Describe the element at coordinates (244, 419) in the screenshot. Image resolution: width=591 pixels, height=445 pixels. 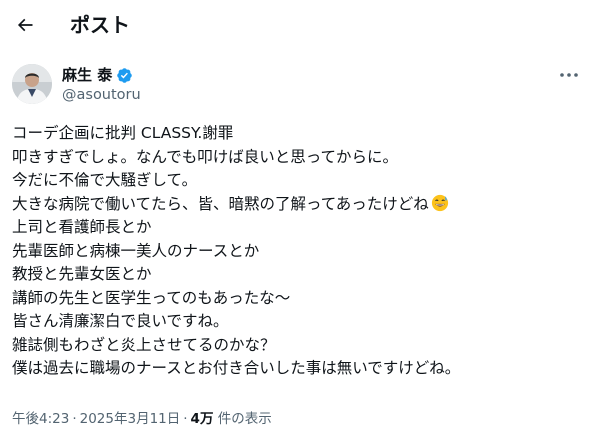
I see `views-label: 件の表示` at that location.